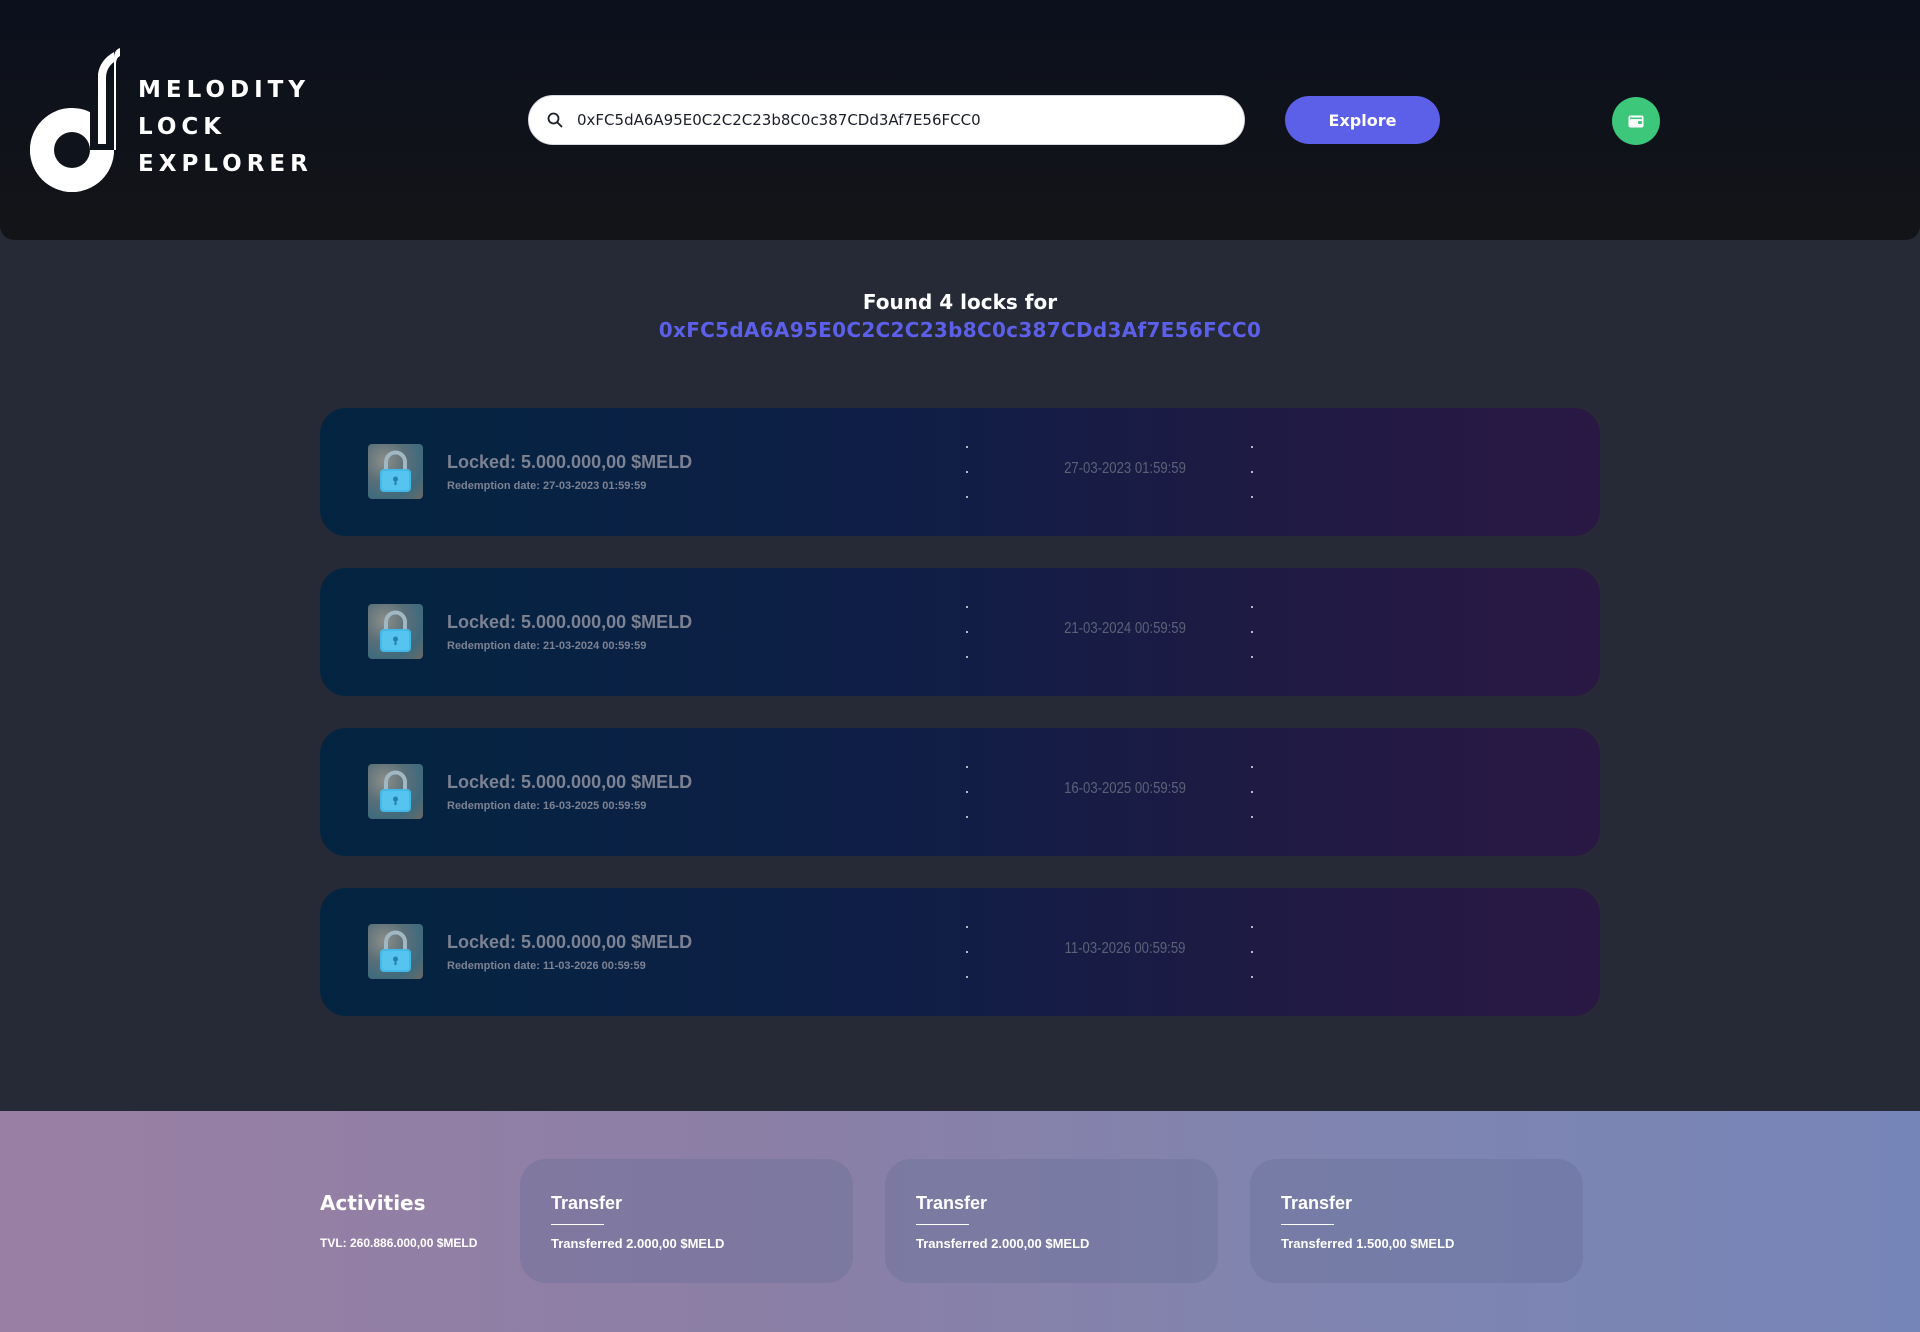 The height and width of the screenshot is (1332, 1920). I want to click on wallet-button, so click(1636, 121).